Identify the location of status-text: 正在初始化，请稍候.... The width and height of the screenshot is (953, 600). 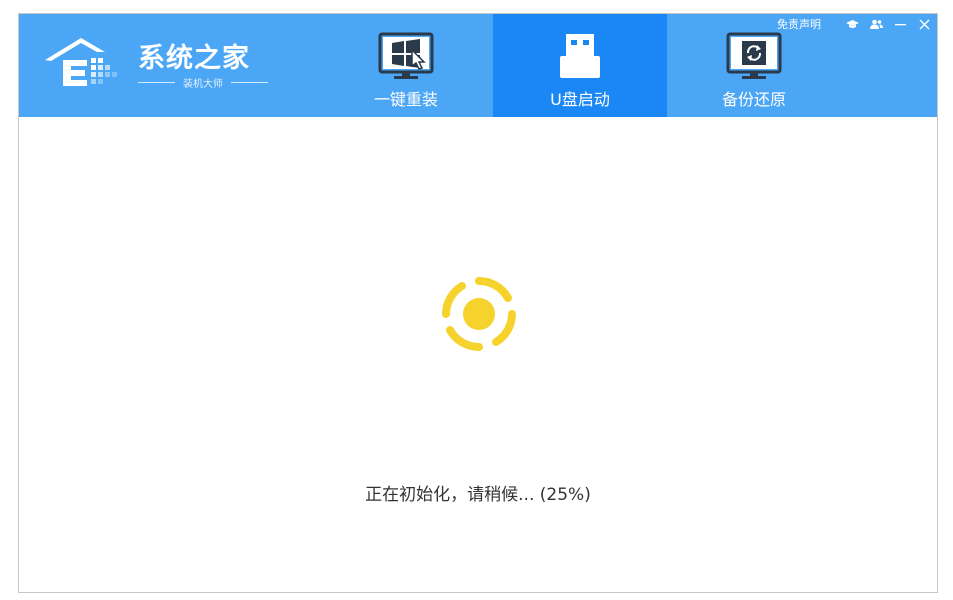
(450, 495).